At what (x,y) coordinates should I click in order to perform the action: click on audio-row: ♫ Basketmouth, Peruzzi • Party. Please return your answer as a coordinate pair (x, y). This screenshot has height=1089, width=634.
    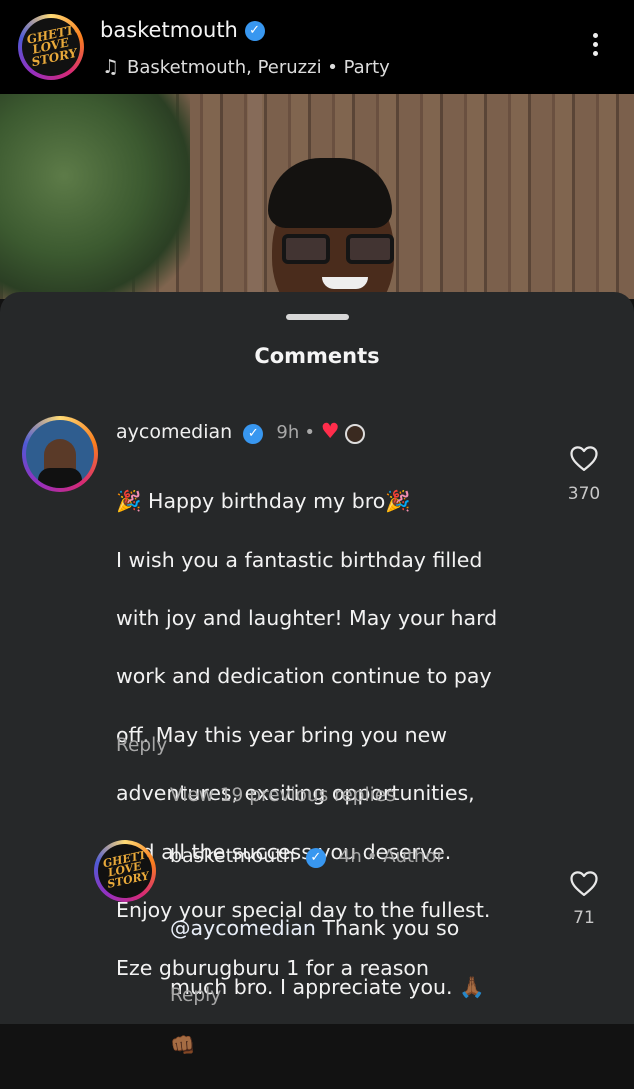
    Looking at the image, I should click on (246, 67).